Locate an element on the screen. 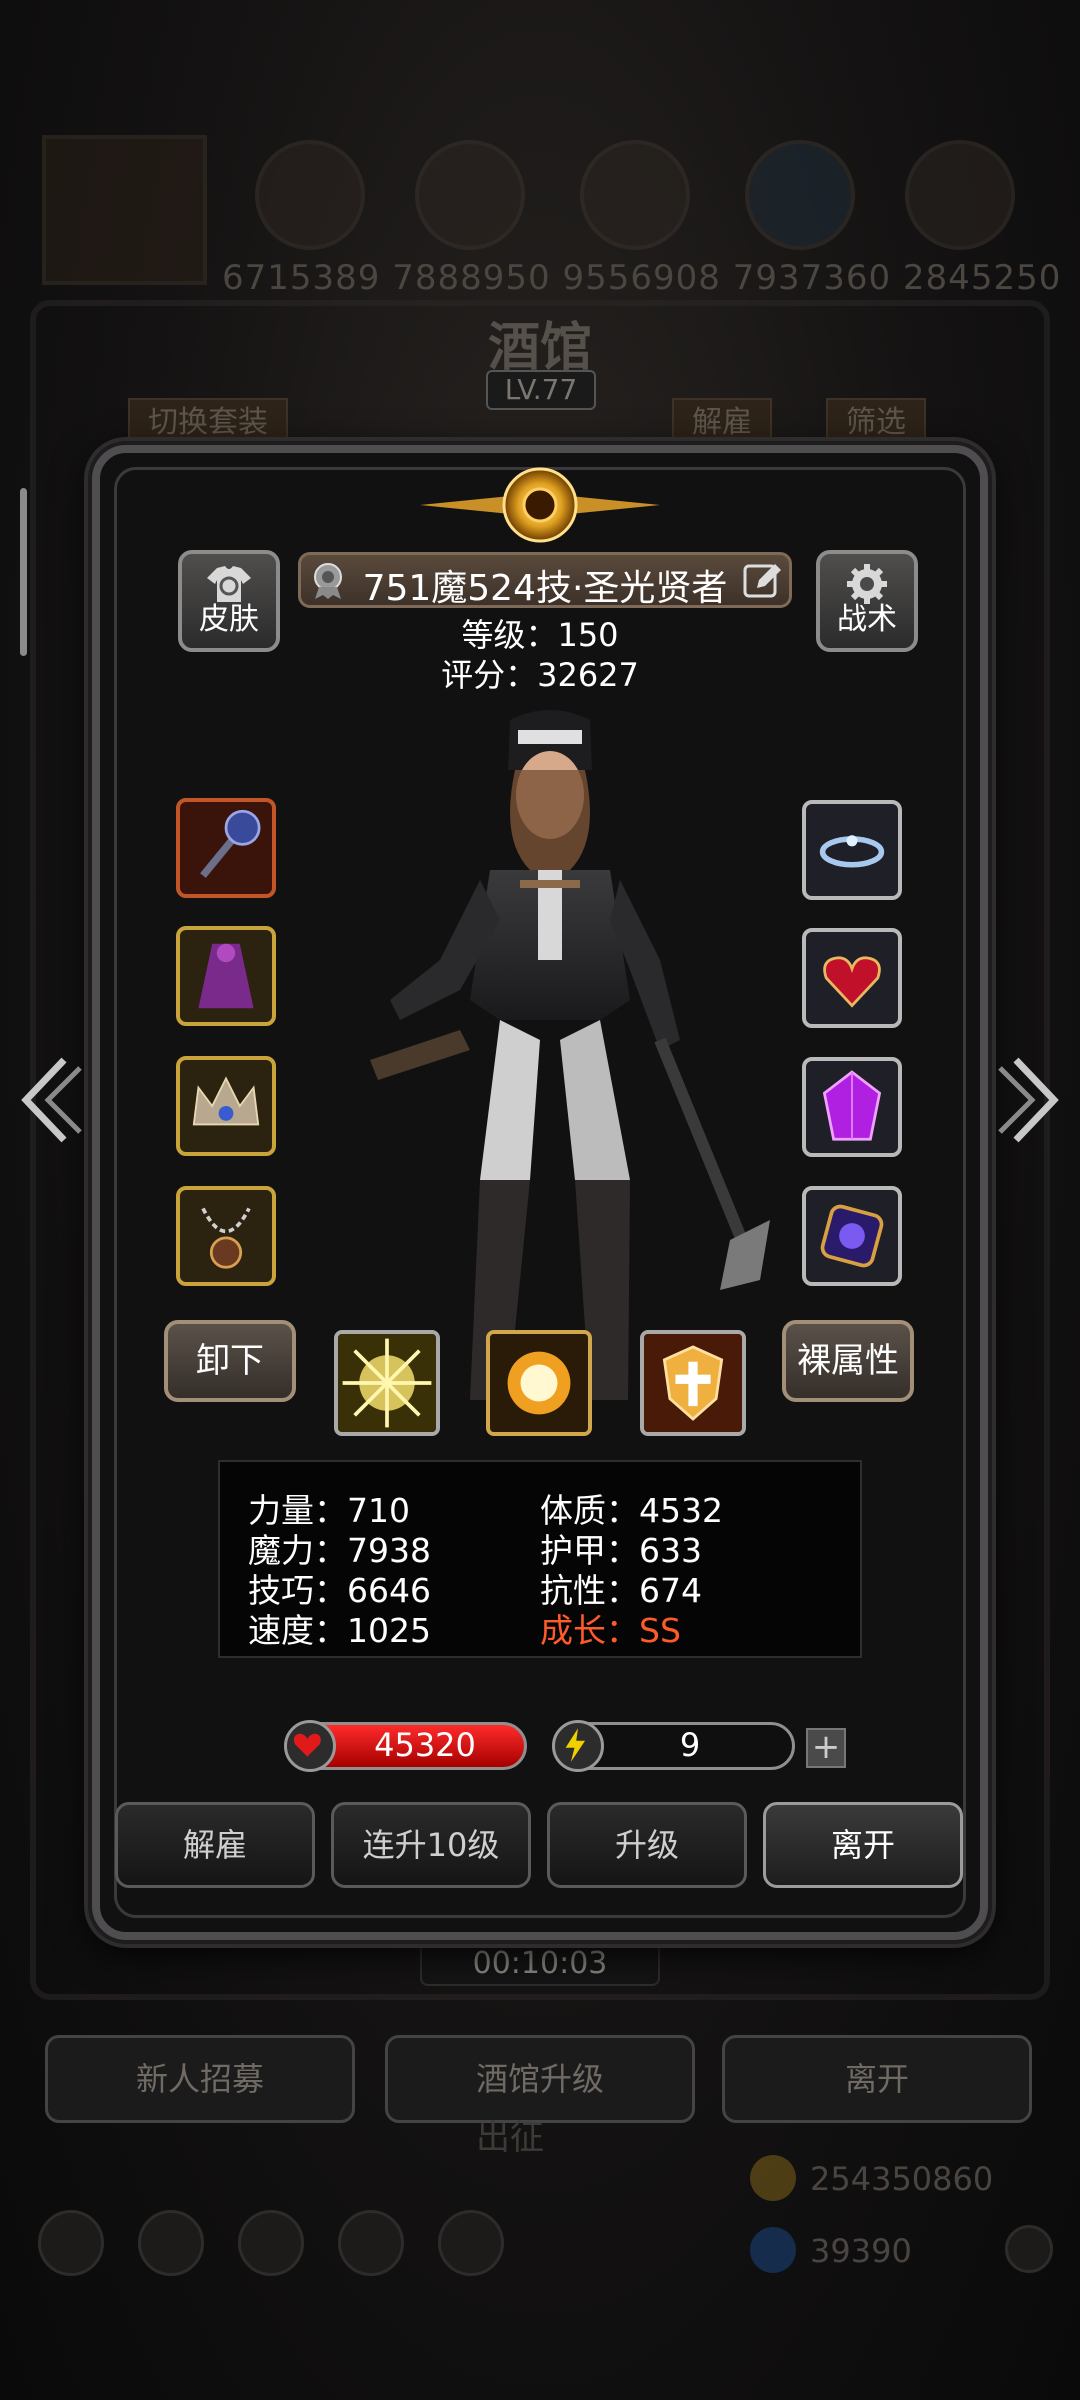 This screenshot has width=1080, height=2400. unequip-button: 卸下 is located at coordinates (230, 1361).